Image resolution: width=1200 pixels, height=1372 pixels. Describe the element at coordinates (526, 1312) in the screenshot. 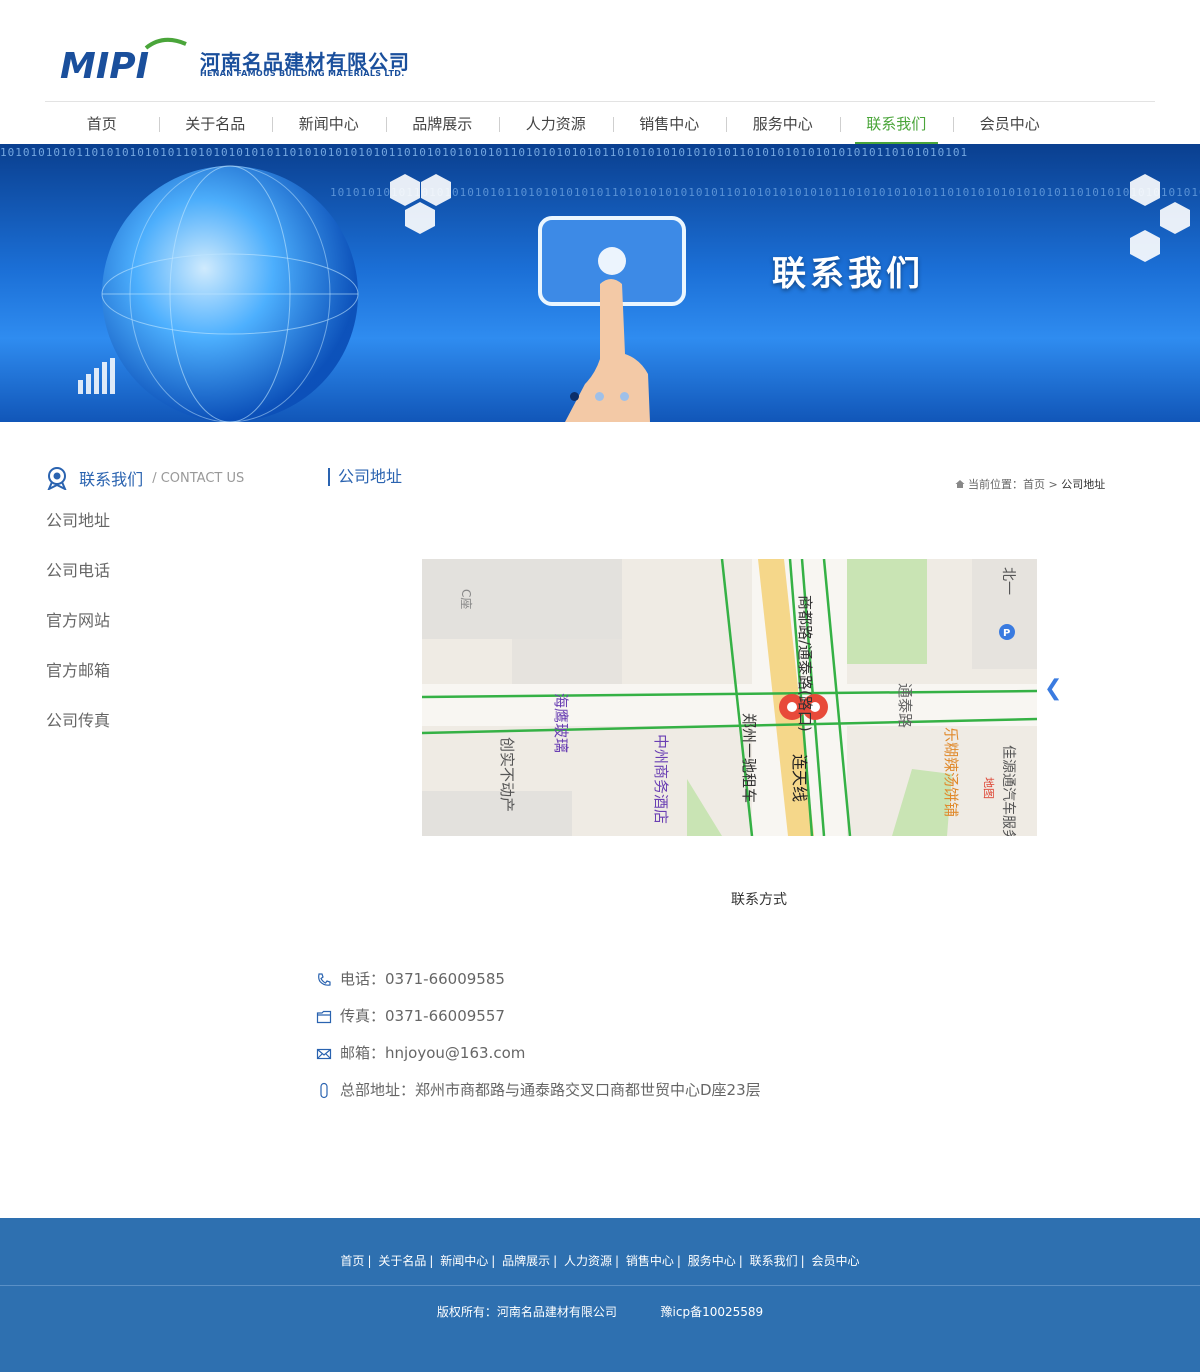

I see `copyright-text: 版权所有：河南名品建材有限公司` at that location.